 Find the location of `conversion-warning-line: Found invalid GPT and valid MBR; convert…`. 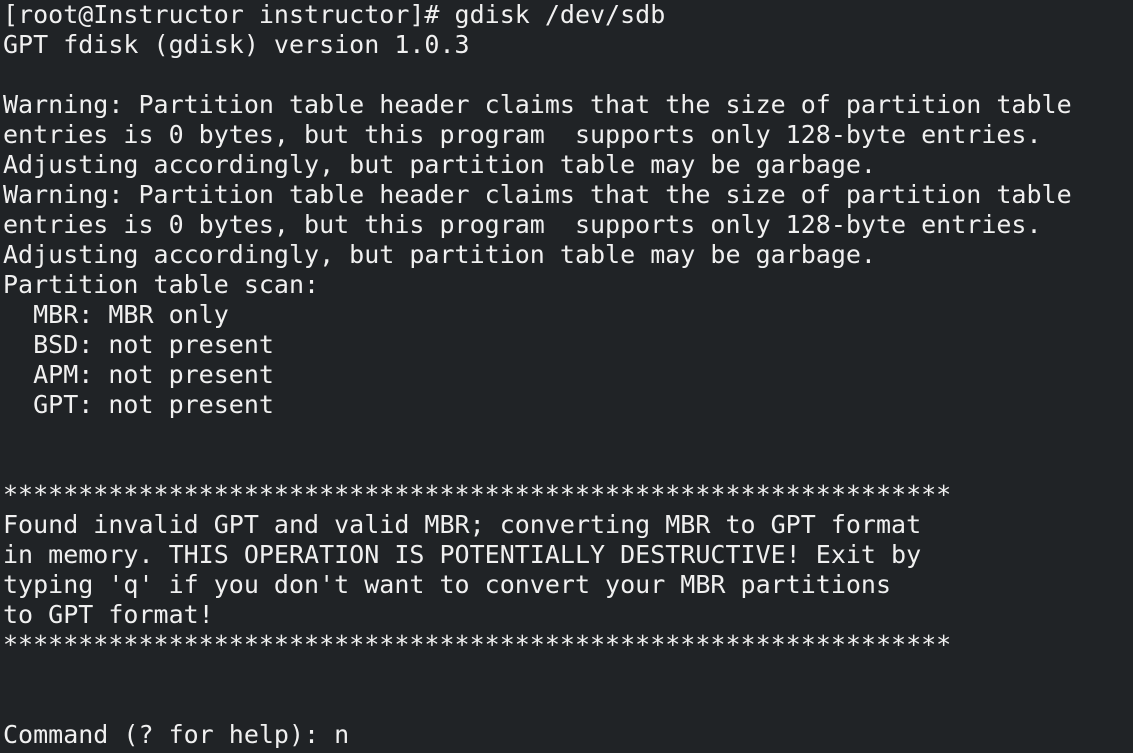

conversion-warning-line: Found invalid GPT and valid MBR; convert… is located at coordinates (462, 524).